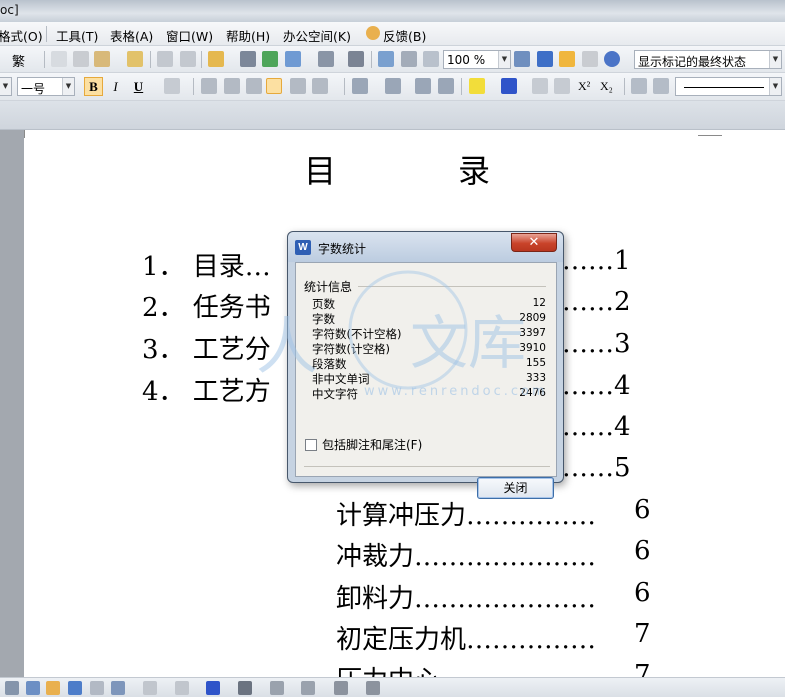  What do you see at coordinates (172, 86) in the screenshot?
I see `font-effects-icon` at bounding box center [172, 86].